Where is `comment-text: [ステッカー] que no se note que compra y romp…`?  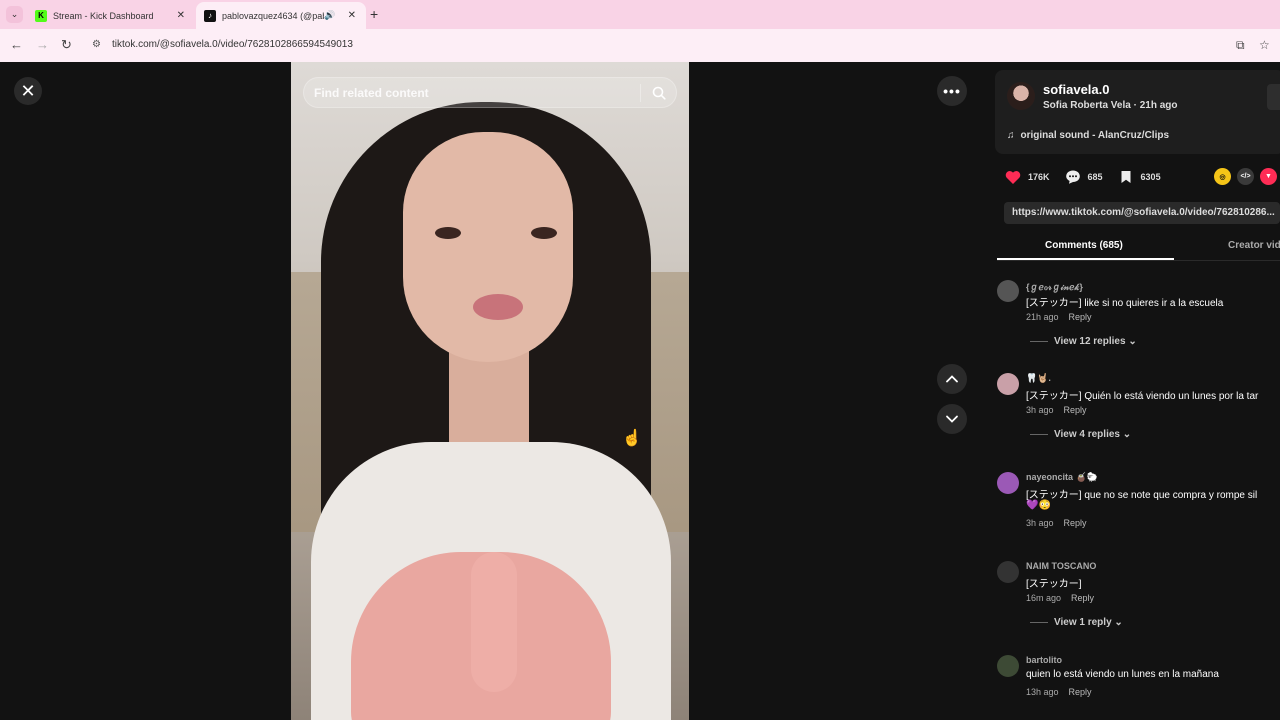 comment-text: [ステッカー] que no se note que compra y romp… is located at coordinates (1142, 495).